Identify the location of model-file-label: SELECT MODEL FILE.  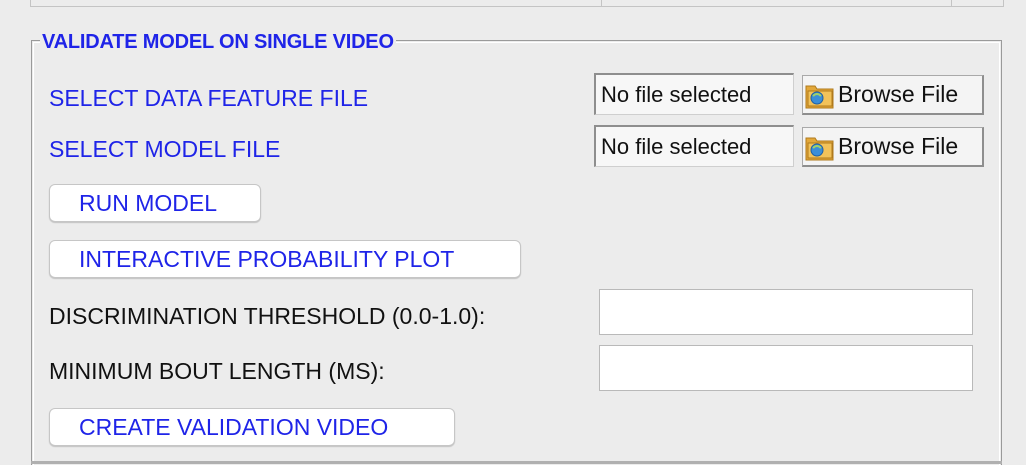
(165, 149).